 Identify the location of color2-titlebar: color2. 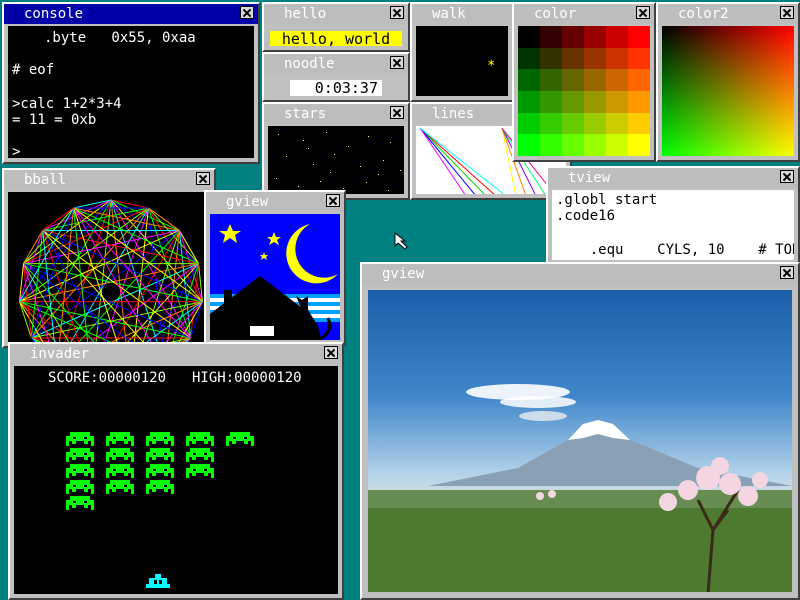
(728, 14).